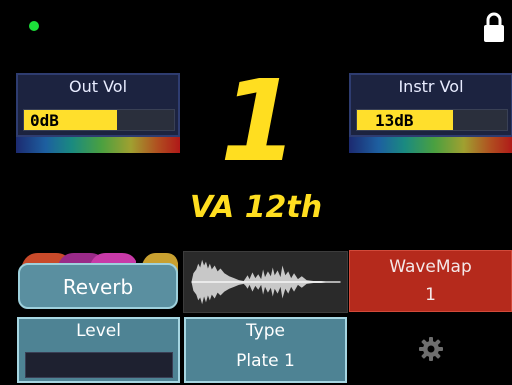 Image resolution: width=512 pixels, height=385 pixels. What do you see at coordinates (265, 361) in the screenshot?
I see `type-value: Plate 1` at bounding box center [265, 361].